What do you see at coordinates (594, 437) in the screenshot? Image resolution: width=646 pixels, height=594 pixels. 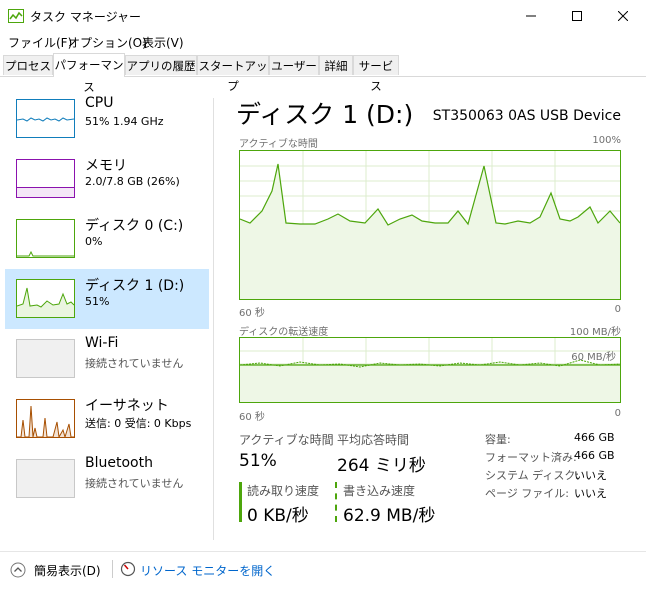 I see `prop-capacity-value: 466 GB` at bounding box center [594, 437].